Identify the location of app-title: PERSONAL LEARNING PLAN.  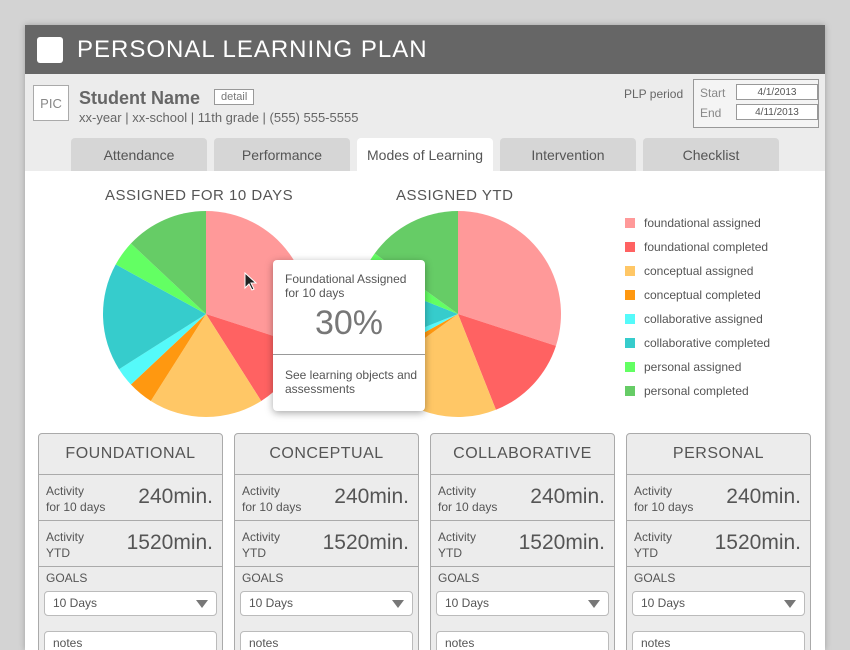
(252, 49).